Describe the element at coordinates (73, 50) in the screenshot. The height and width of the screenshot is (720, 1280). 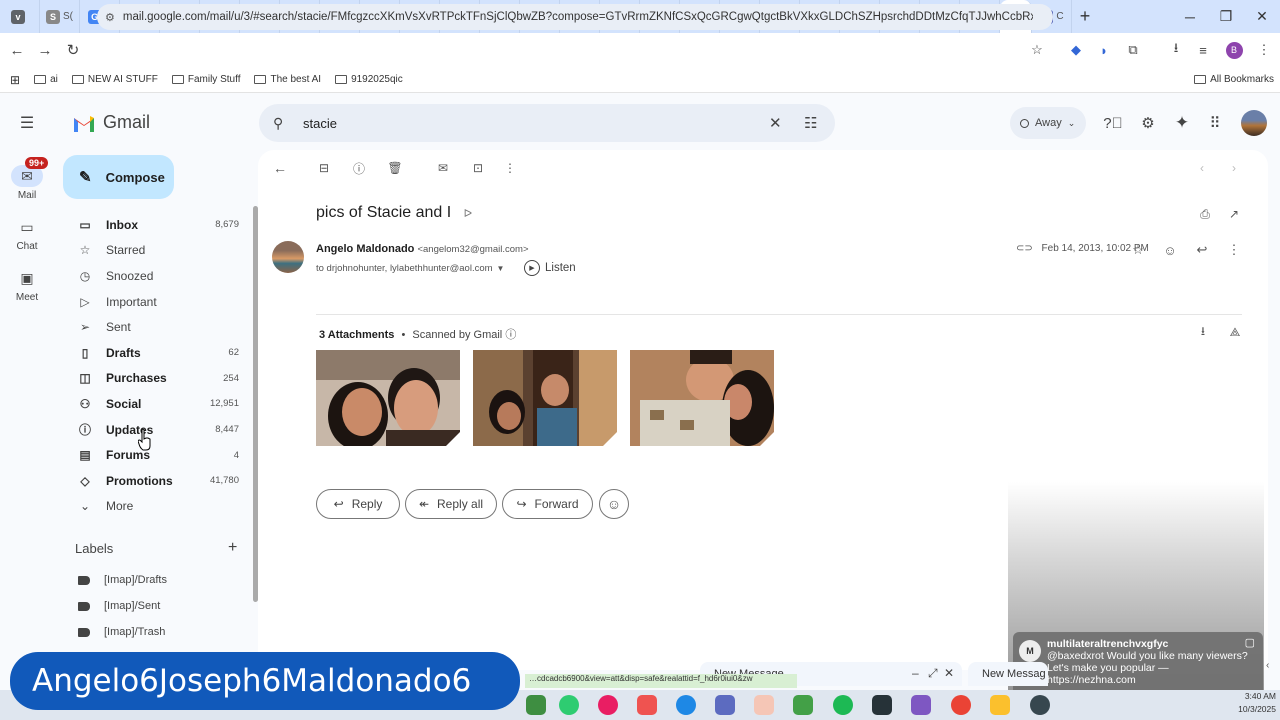
I see `reload-icon: ↻` at that location.